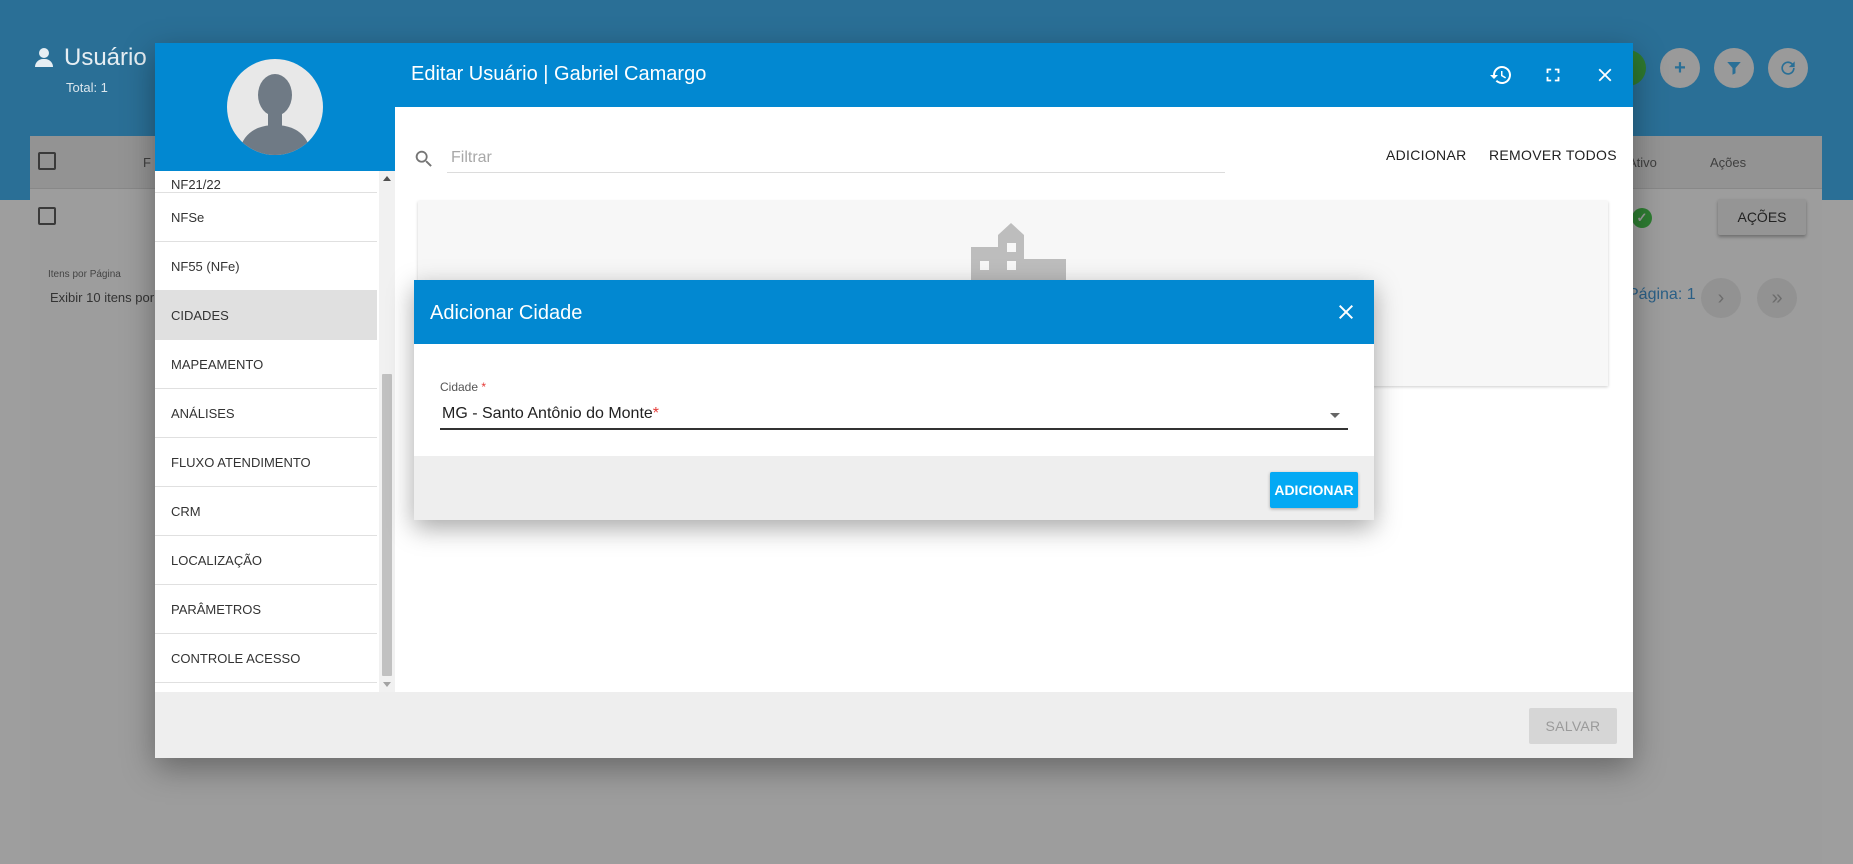 This screenshot has width=1853, height=864. Describe the element at coordinates (551, 413) in the screenshot. I see `city-select-value: MG - Santo Antônio do Monte*` at that location.